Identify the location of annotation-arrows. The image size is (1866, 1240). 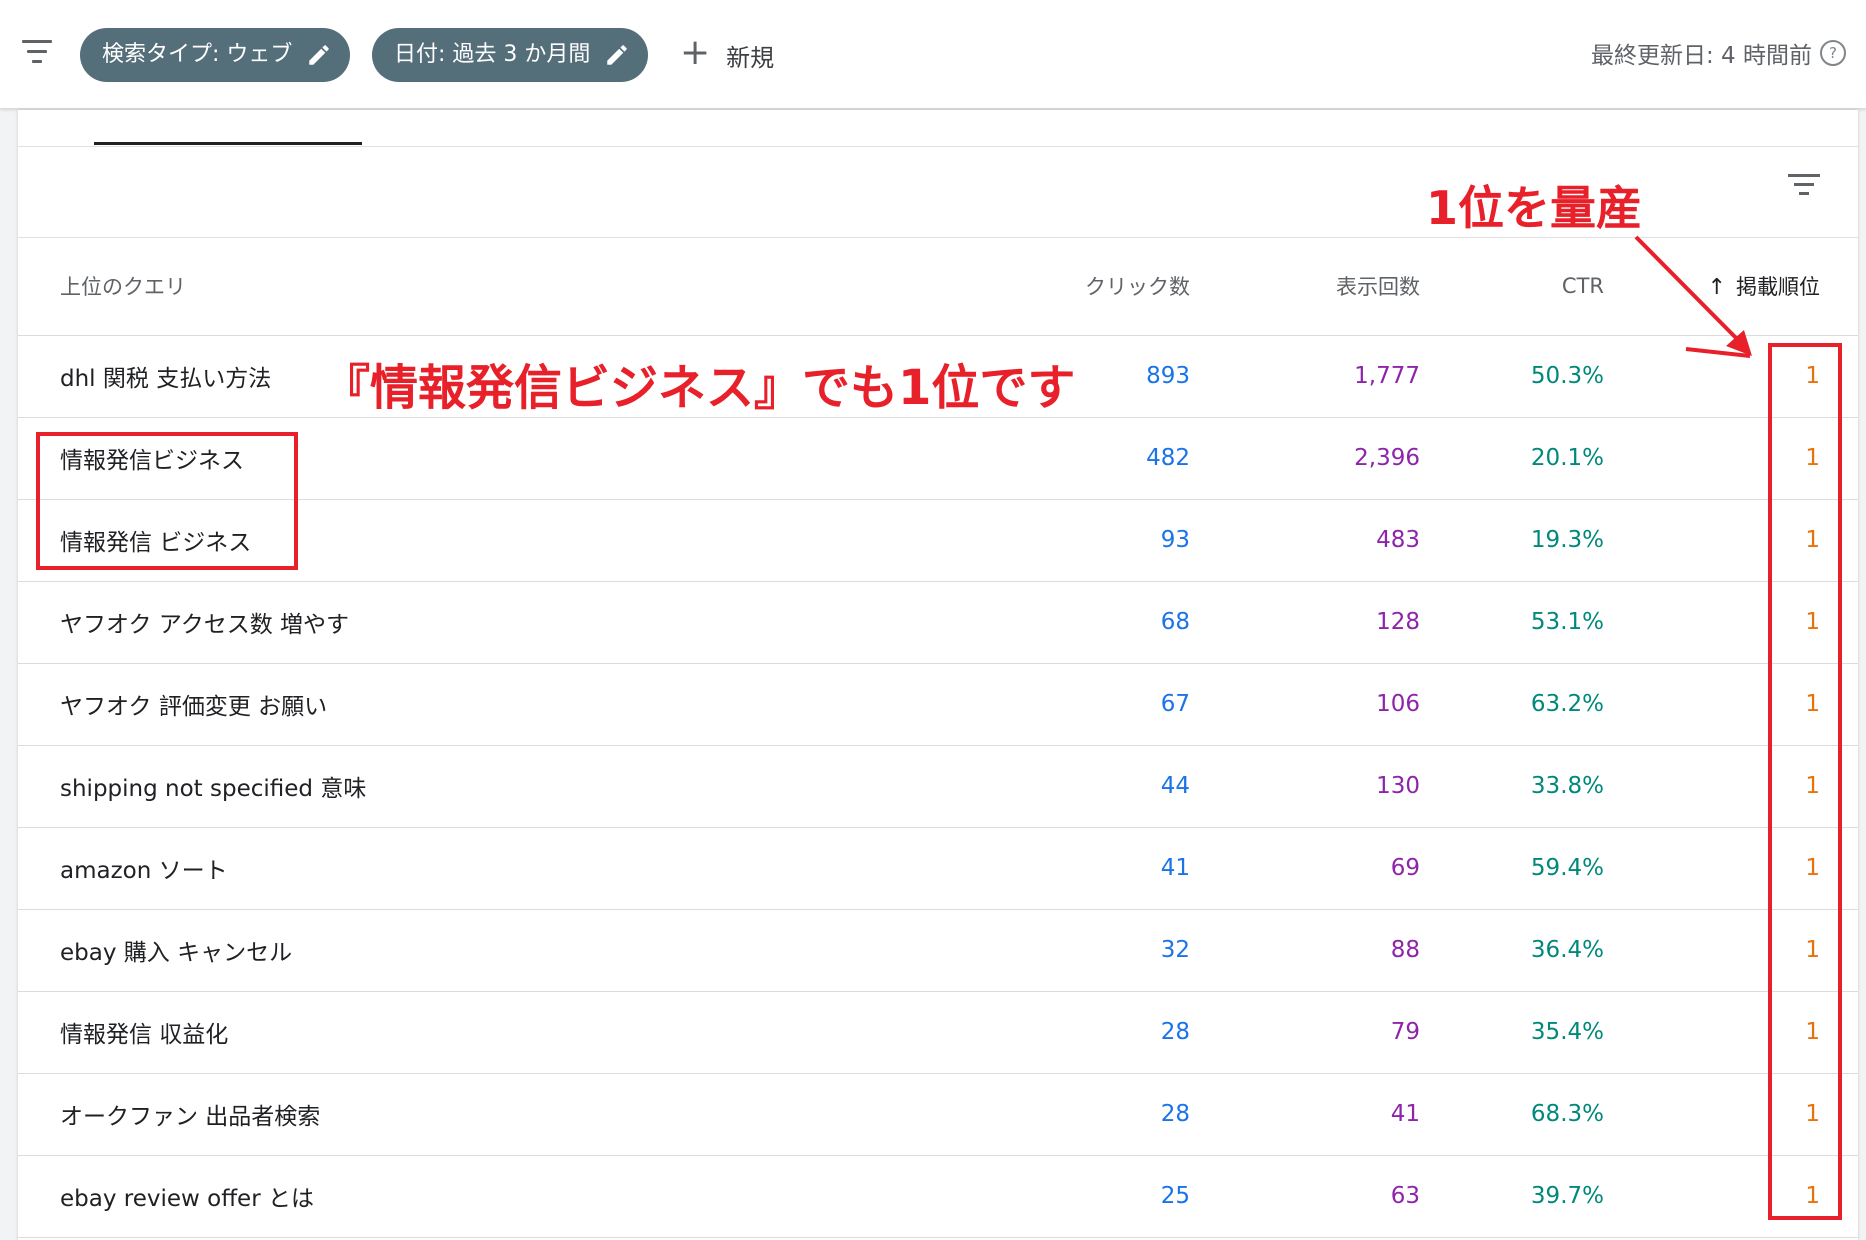
(1693, 296).